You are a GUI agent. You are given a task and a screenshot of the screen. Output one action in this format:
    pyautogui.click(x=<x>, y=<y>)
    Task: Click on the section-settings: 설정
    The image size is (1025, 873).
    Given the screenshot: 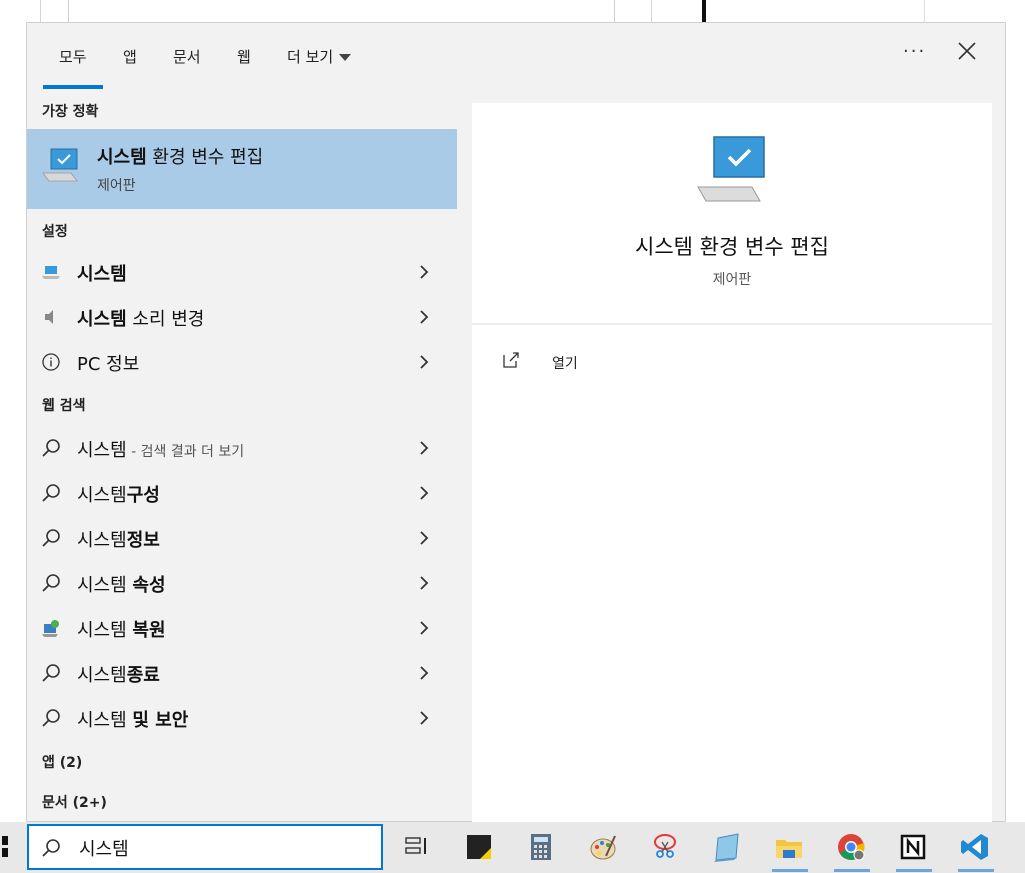 What is the action you would take?
    pyautogui.click(x=55, y=232)
    